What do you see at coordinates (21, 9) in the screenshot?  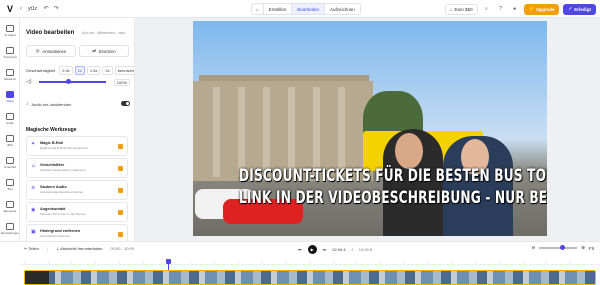 I see `back-arrow-icon: ‹` at bounding box center [21, 9].